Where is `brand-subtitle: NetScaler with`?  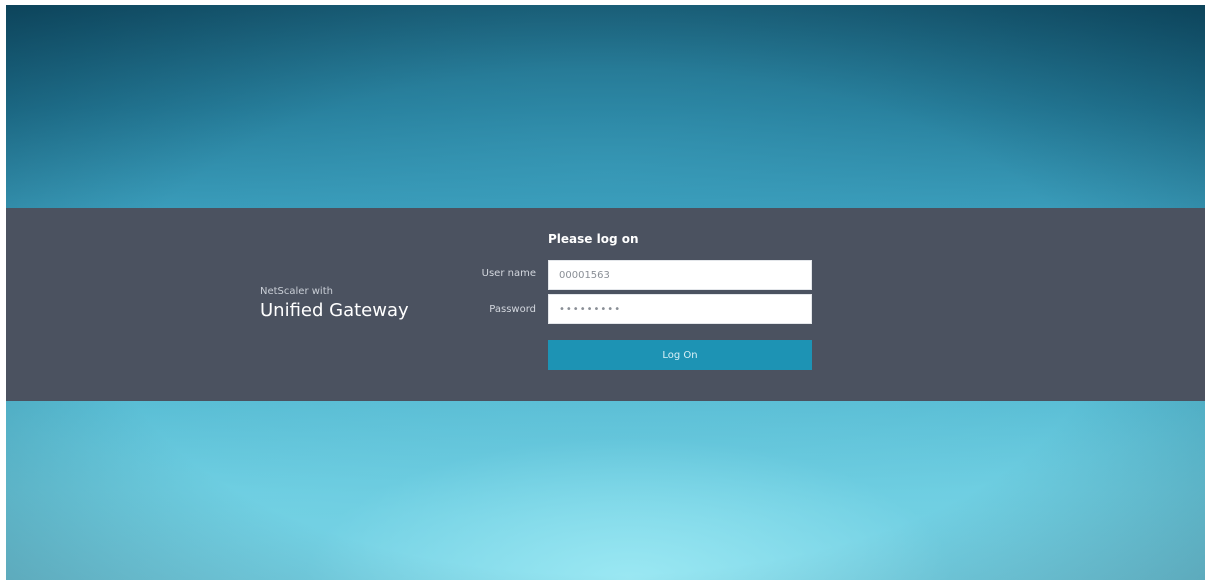
brand-subtitle: NetScaler with is located at coordinates (296, 291).